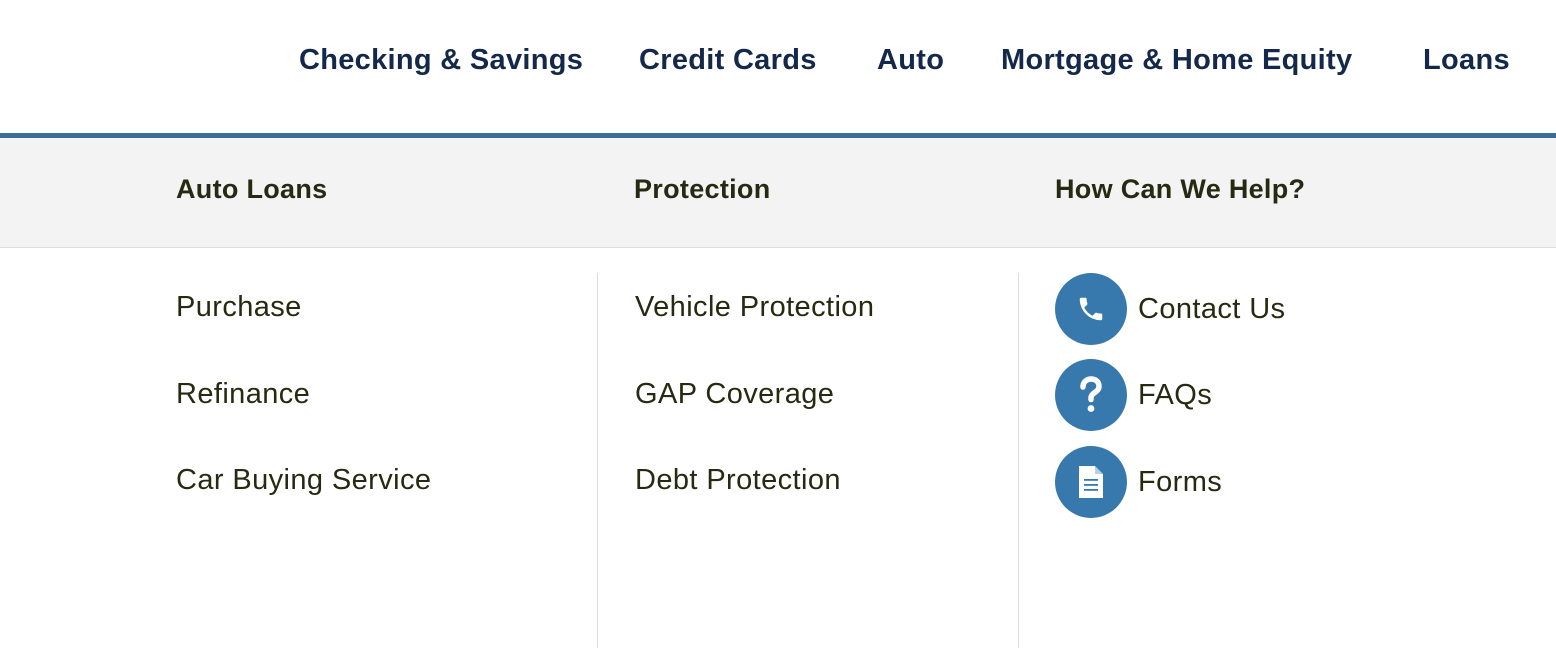 This screenshot has width=1556, height=648. What do you see at coordinates (734, 394) in the screenshot?
I see `link-gap-coverage: GAP Coverage` at bounding box center [734, 394].